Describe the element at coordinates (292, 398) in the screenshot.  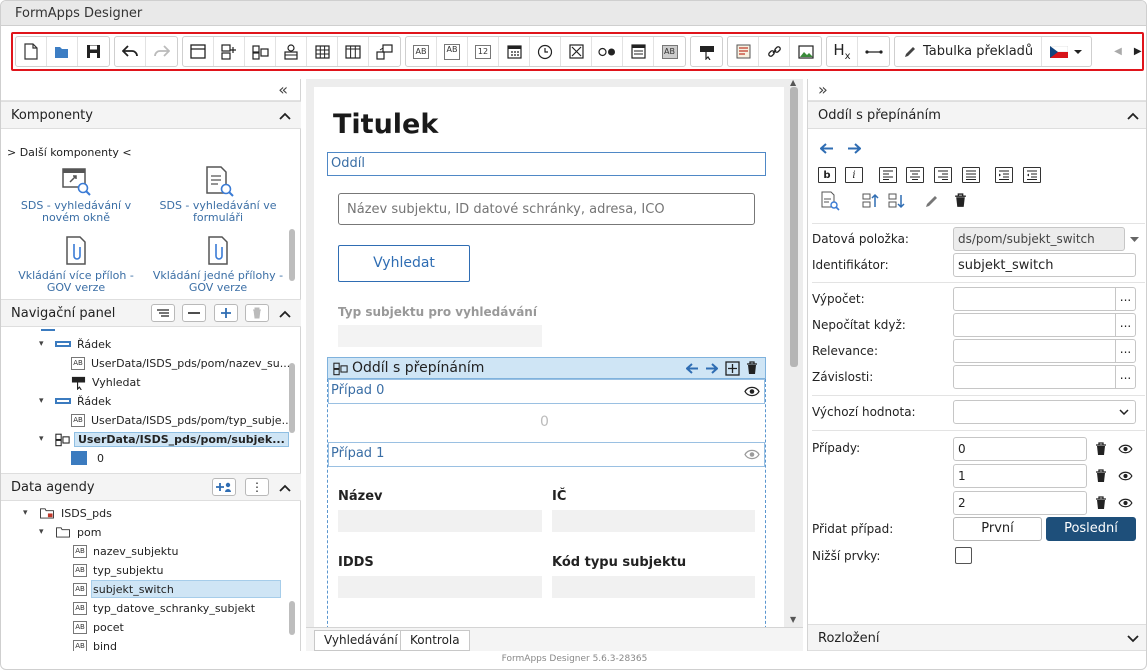
I see `navigation-scrollbar` at that location.